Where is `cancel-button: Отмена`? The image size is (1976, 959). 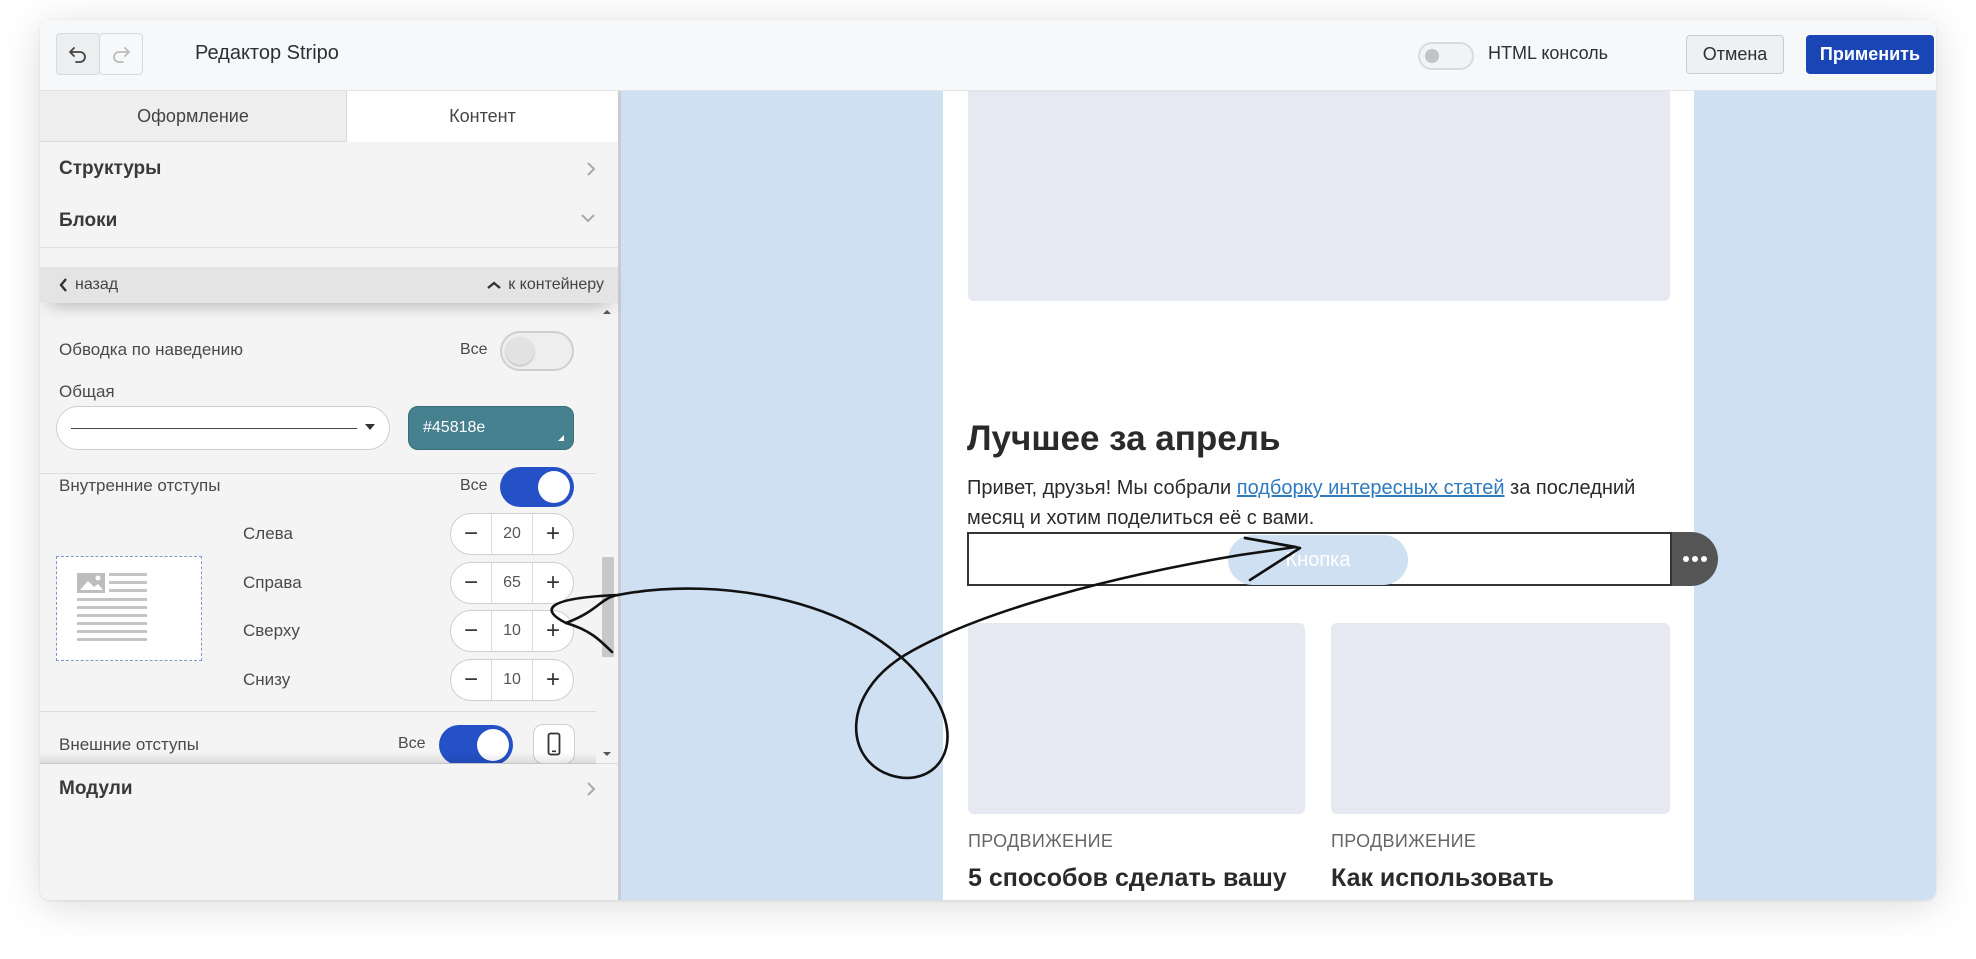
cancel-button: Отмена is located at coordinates (1735, 54).